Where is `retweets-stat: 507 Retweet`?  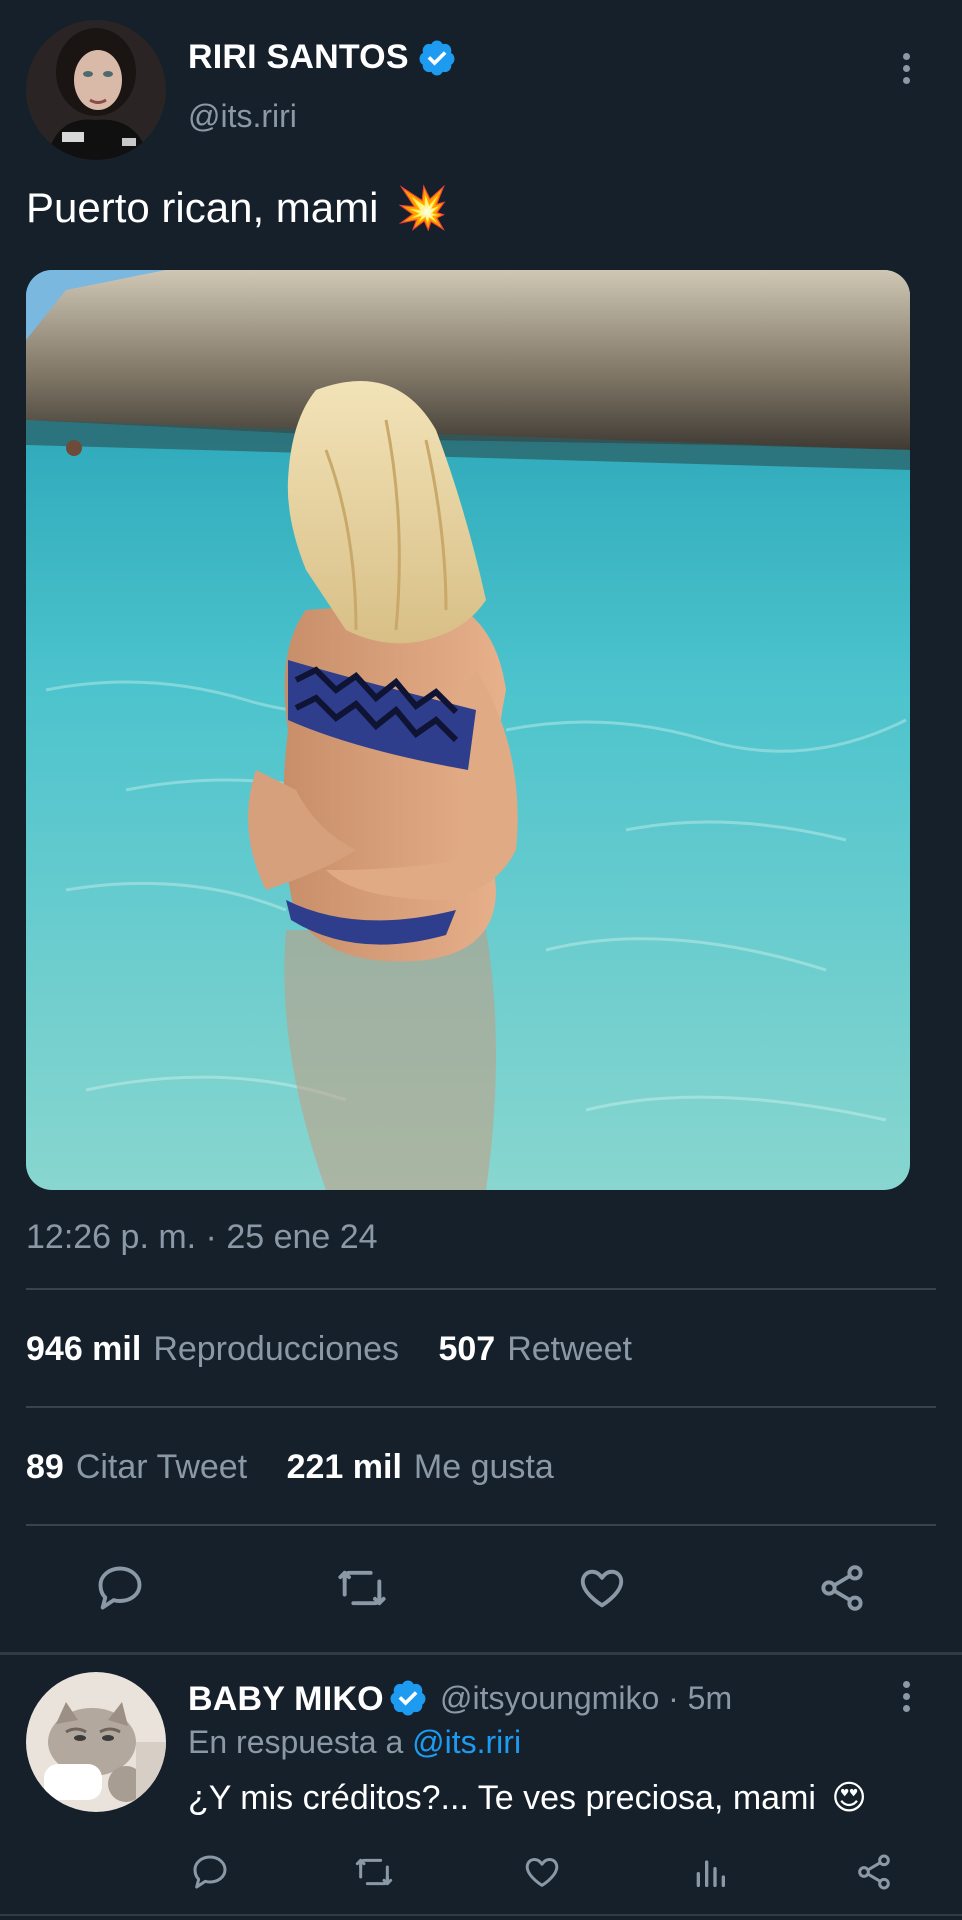 retweets-stat: 507 Retweet is located at coordinates (549, 1349).